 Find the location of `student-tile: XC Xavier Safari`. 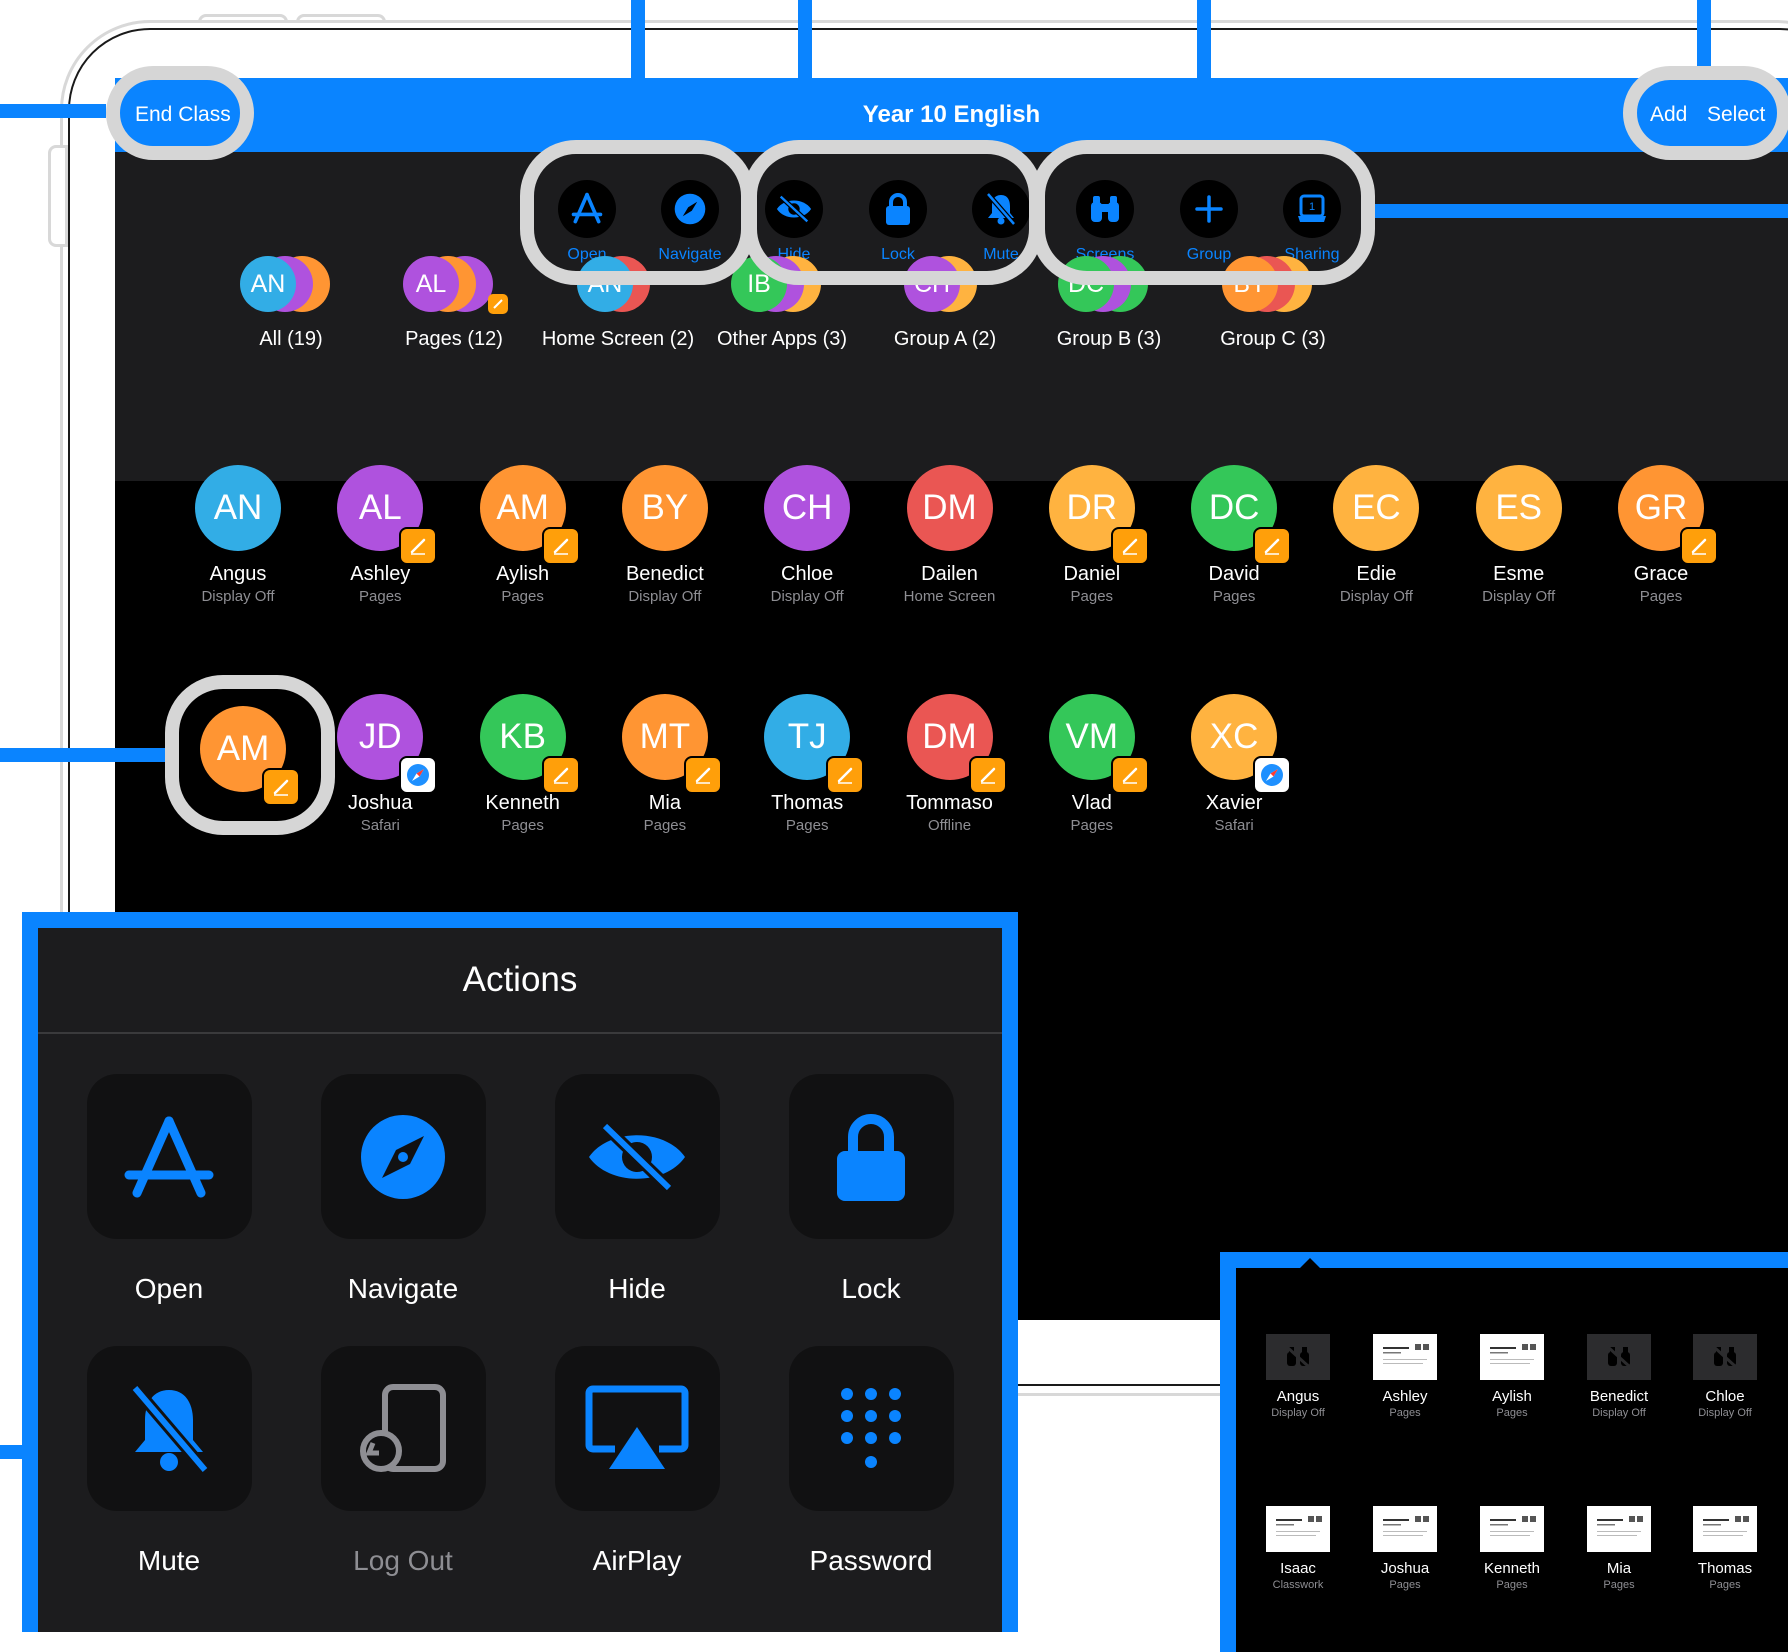

student-tile: XC Xavier Safari is located at coordinates (1234, 764).